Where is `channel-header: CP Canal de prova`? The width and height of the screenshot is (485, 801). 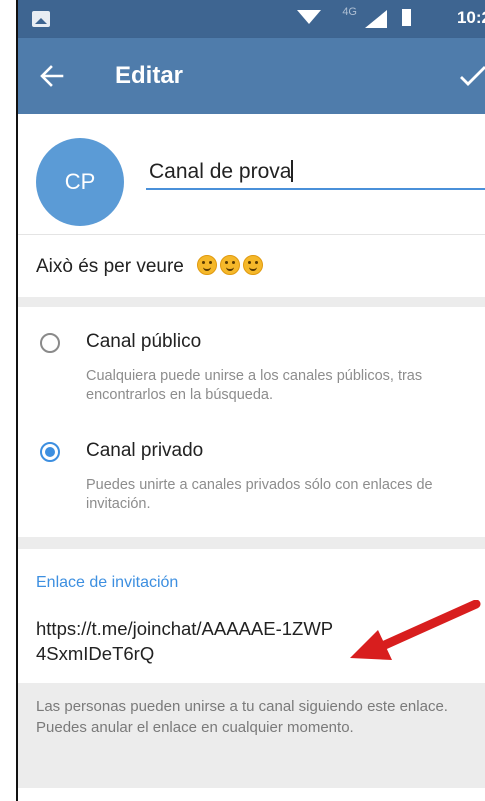
channel-header: CP Canal de prova is located at coordinates (251, 174).